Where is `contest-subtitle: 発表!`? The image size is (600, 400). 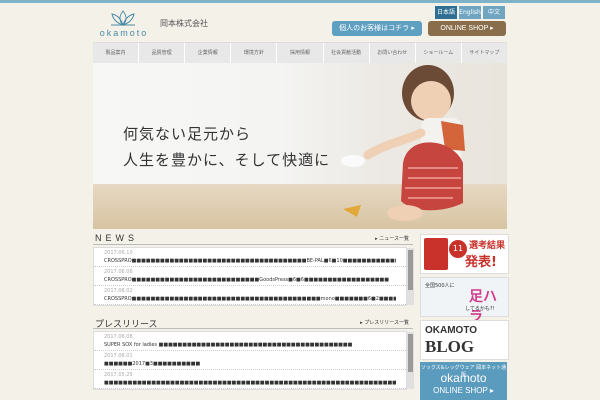
contest-subtitle: 発表! is located at coordinates (481, 262).